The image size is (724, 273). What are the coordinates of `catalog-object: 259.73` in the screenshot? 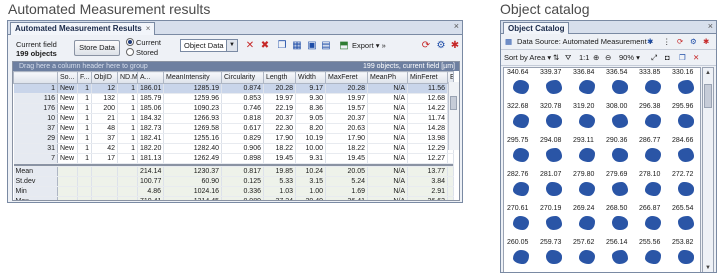 It's located at (554, 255).